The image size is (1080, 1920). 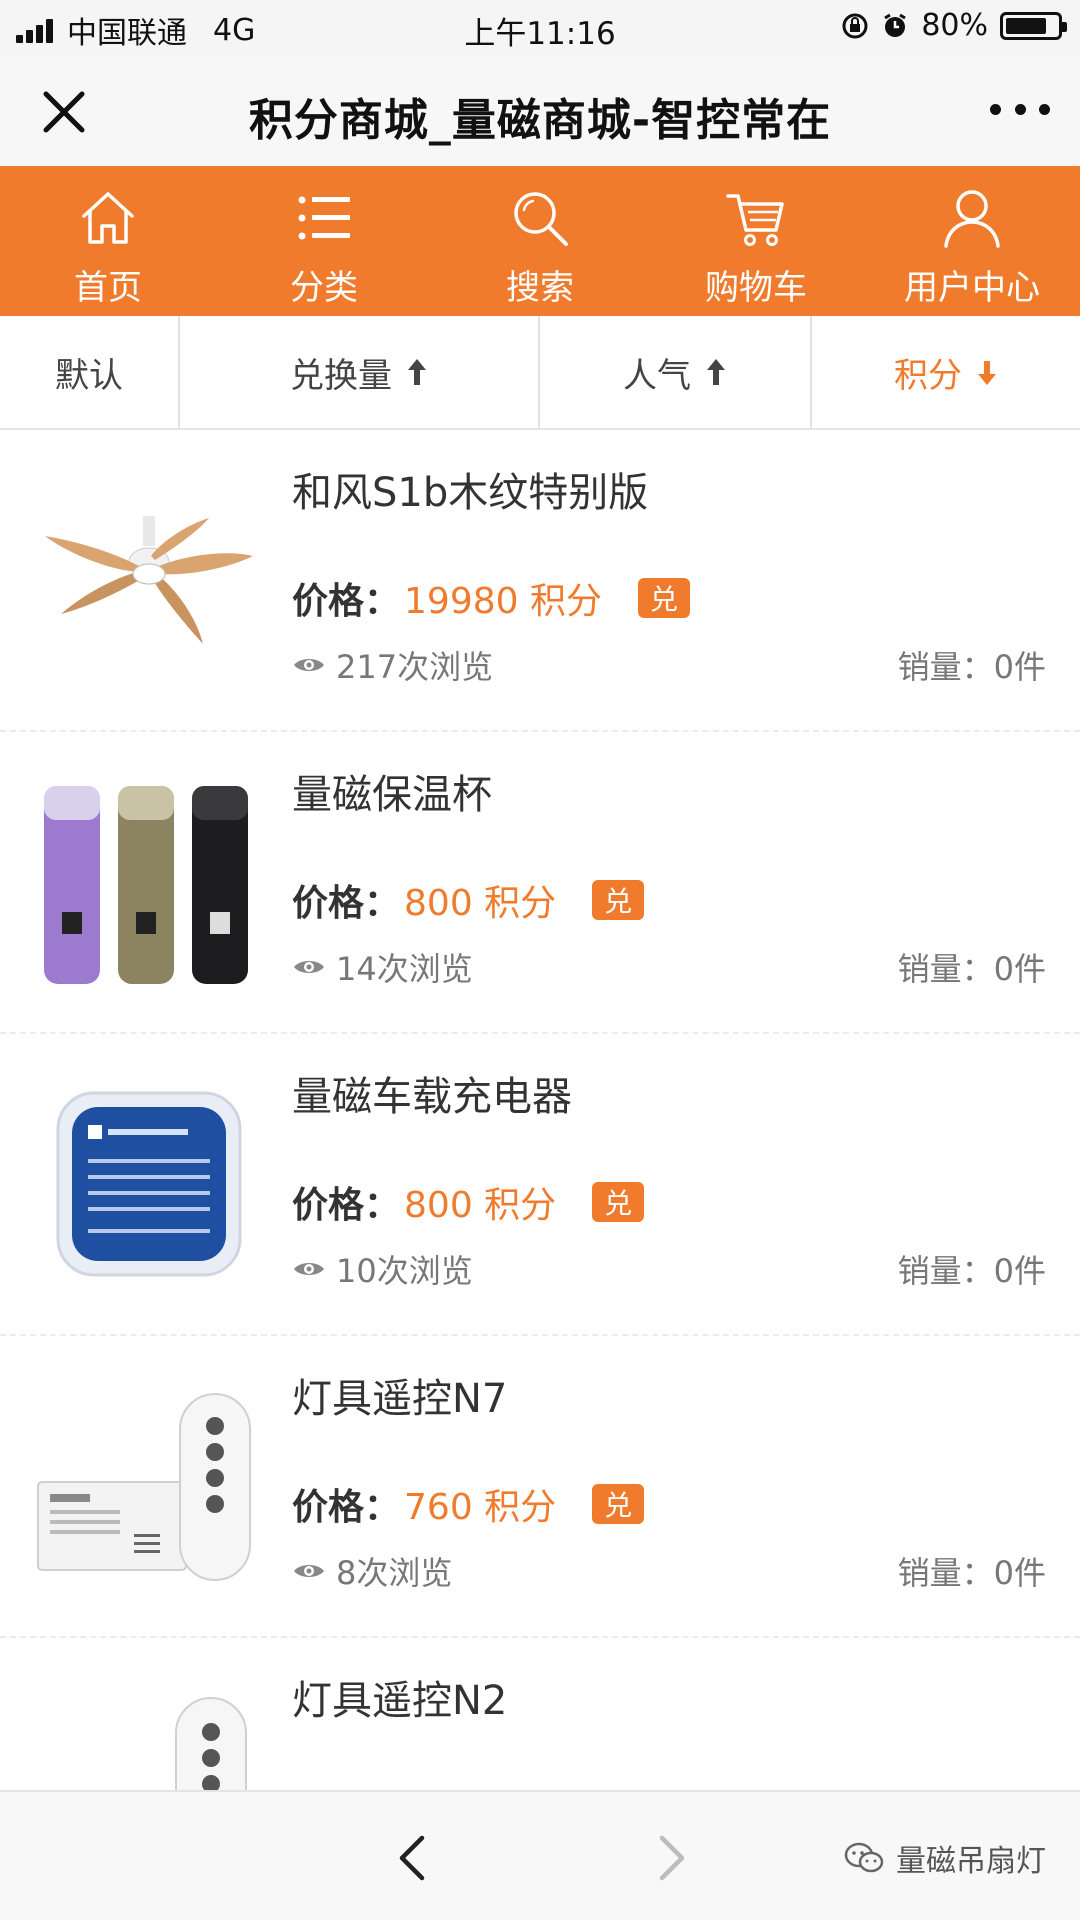 What do you see at coordinates (972, 288) in the screenshot?
I see `nav-label-user: 用户中心` at bounding box center [972, 288].